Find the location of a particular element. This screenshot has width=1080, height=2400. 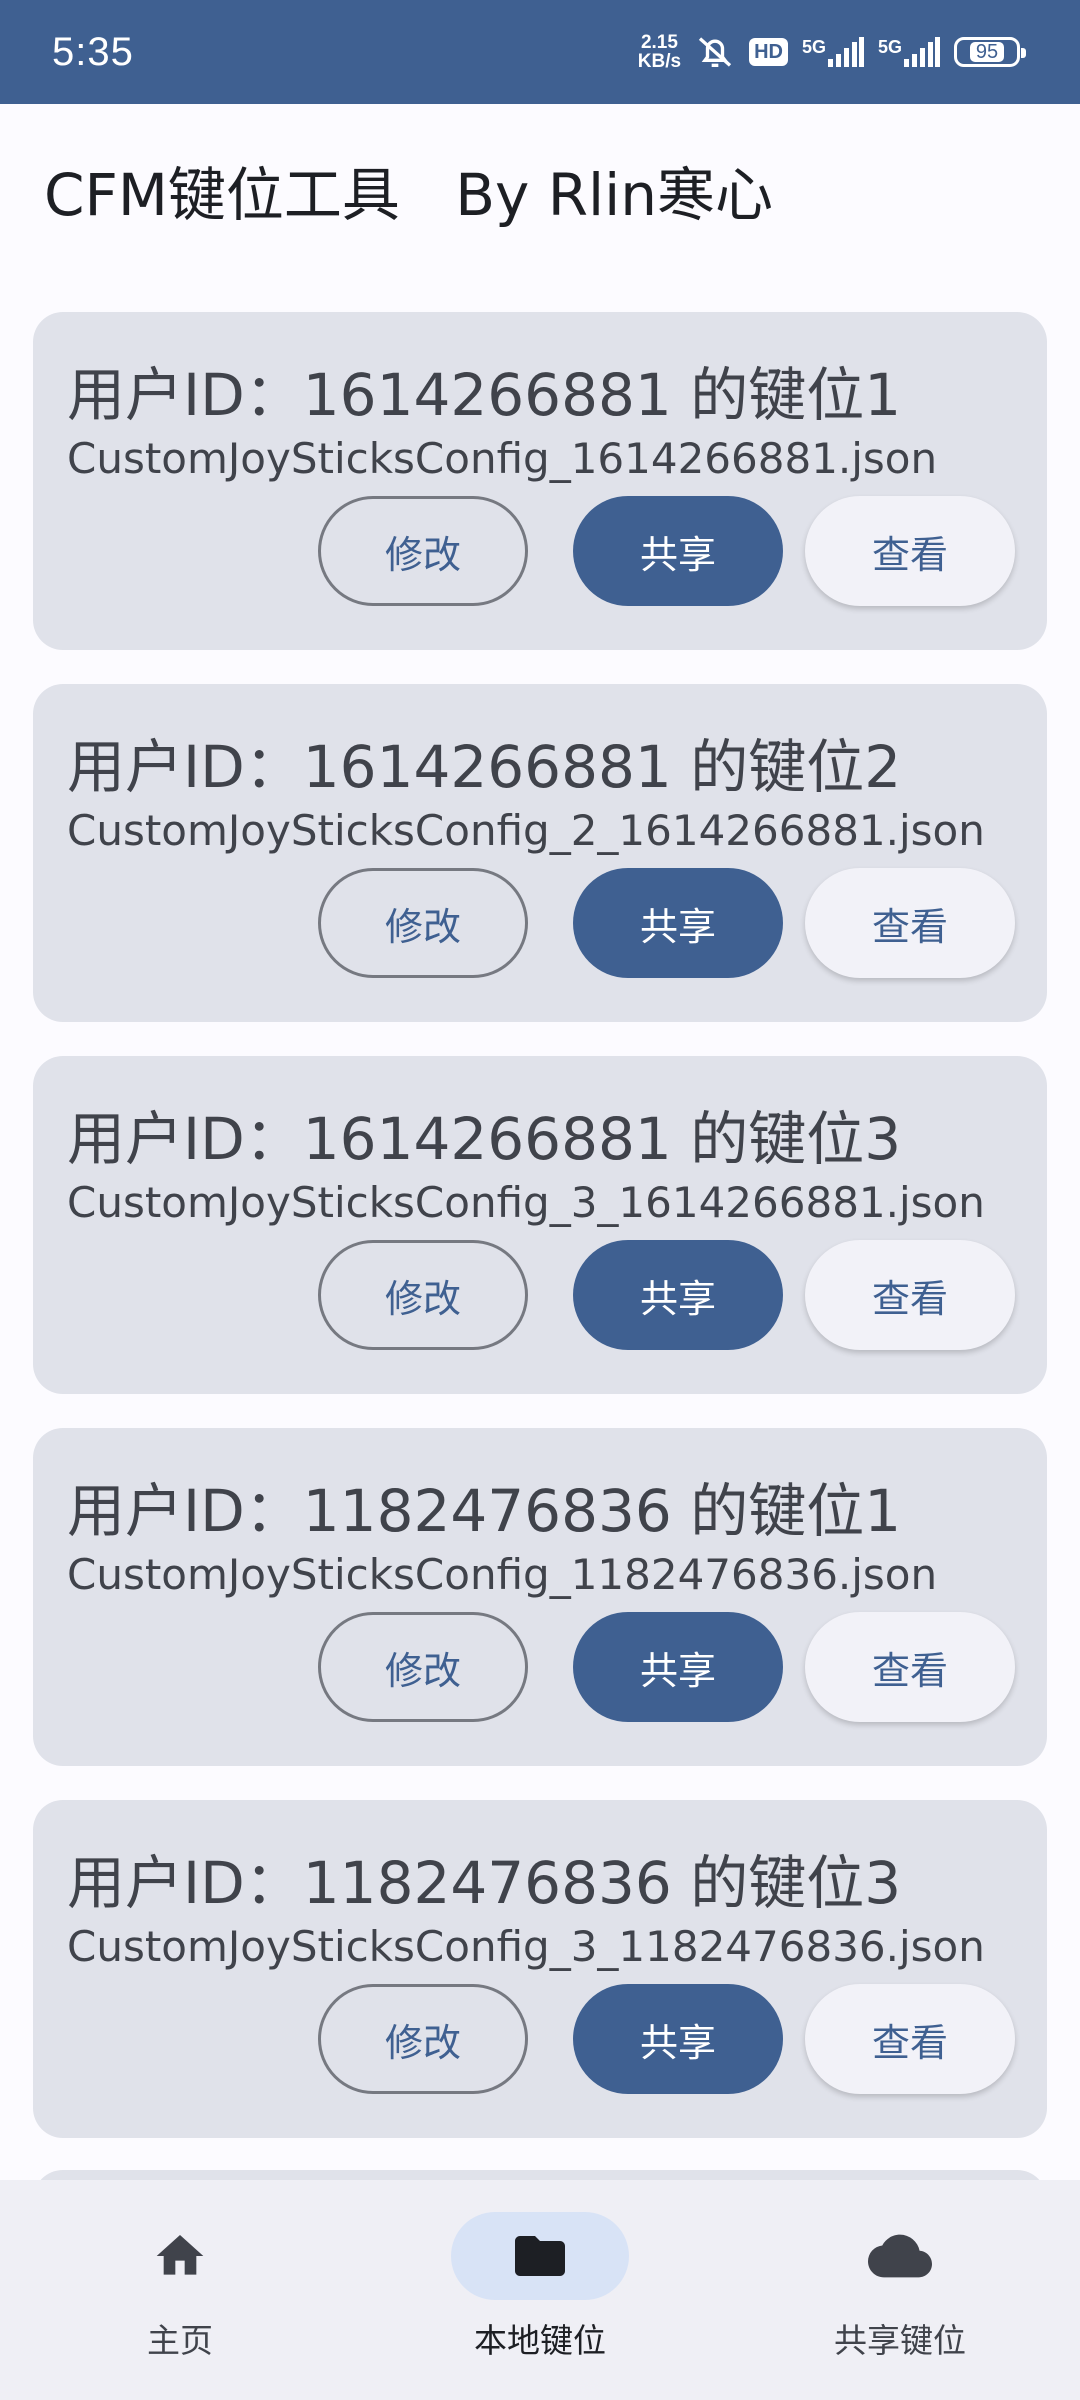

hd-voice-badge: HD is located at coordinates (768, 52).